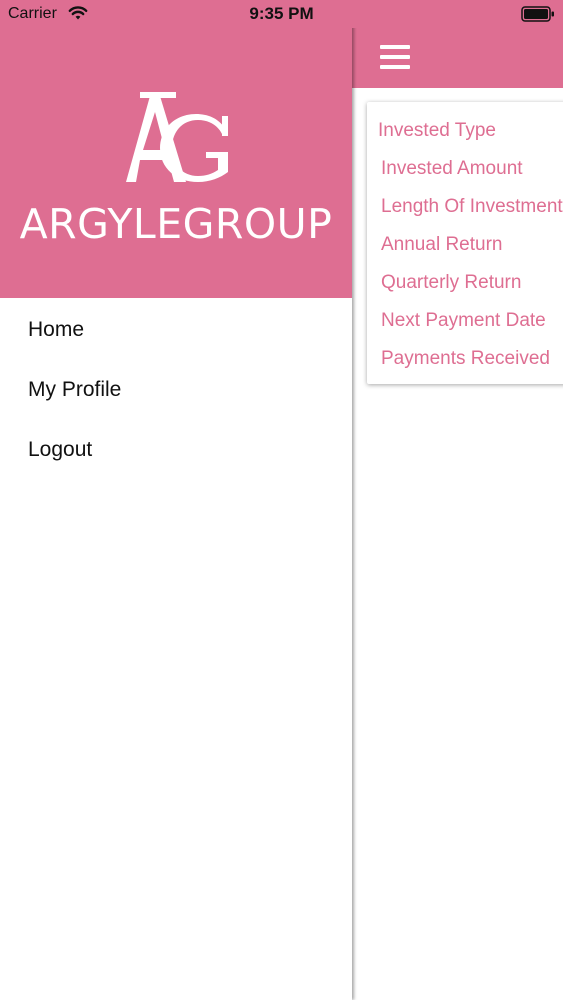  What do you see at coordinates (472, 206) in the screenshot?
I see `card-row-length-of-investment: Length Of Investment` at bounding box center [472, 206].